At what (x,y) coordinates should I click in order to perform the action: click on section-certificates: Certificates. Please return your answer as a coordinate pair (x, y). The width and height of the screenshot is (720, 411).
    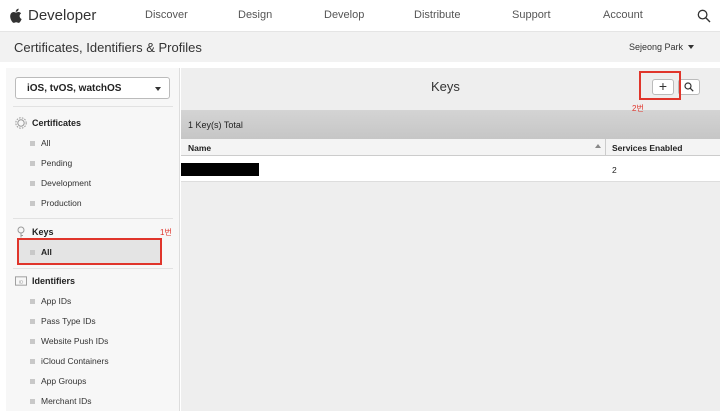
    Looking at the image, I should click on (48, 123).